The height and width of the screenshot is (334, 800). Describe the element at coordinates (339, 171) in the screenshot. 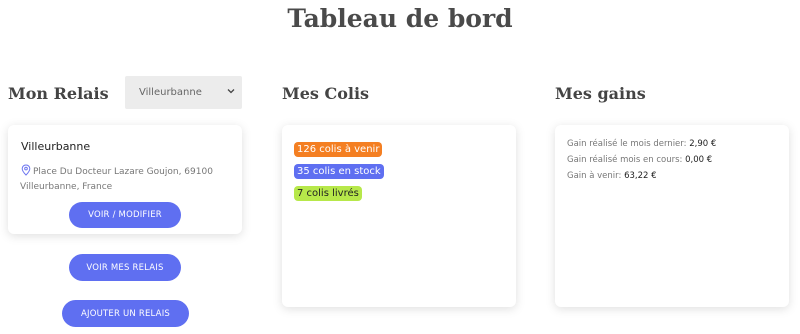

I see `colis-badge-stock: 35 colis en stock` at that location.